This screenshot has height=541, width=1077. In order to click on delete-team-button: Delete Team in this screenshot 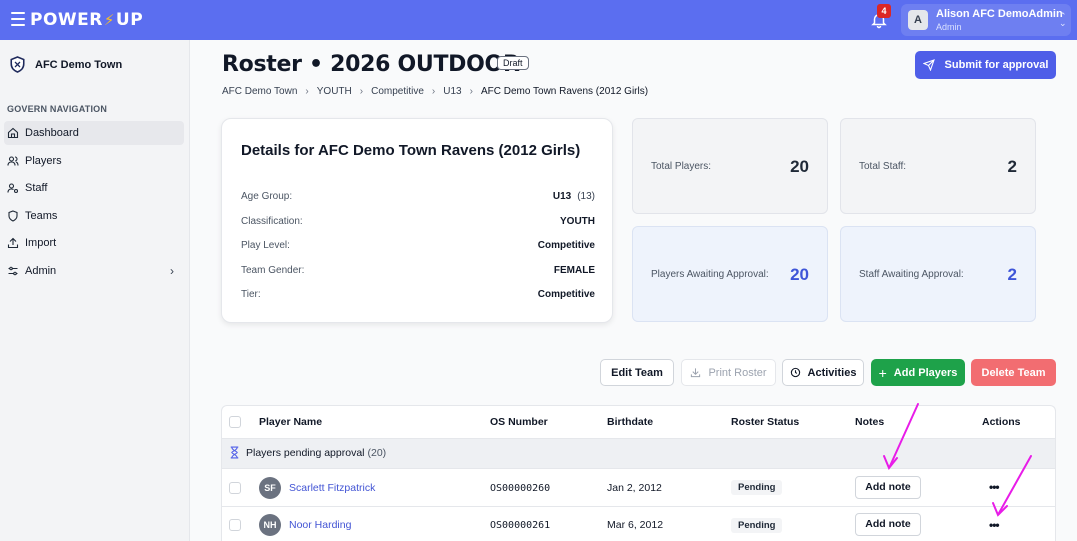, I will do `click(1013, 372)`.